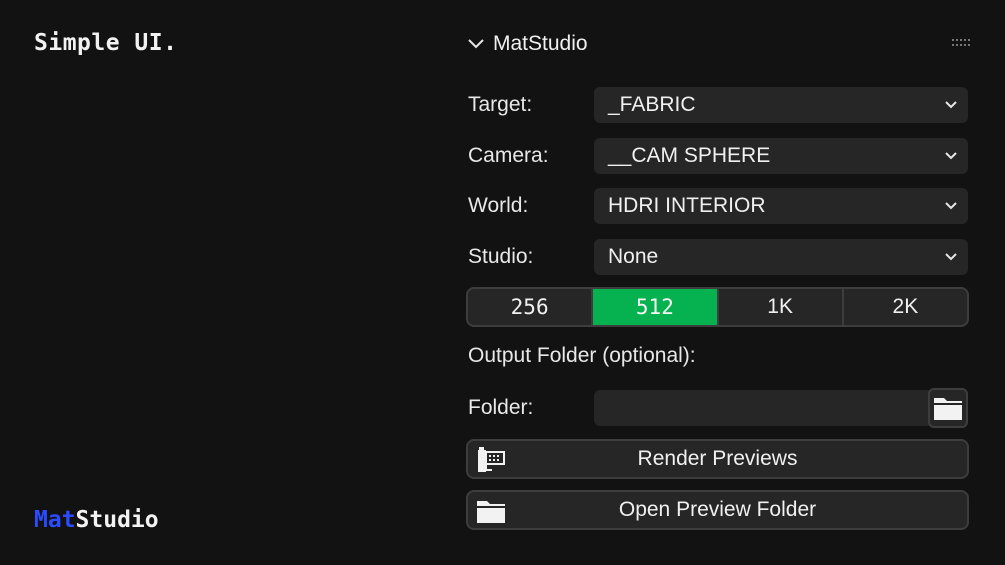 This screenshot has height=565, width=1005. I want to click on open-preview-folder-label: Open Preview Folder, so click(717, 509).